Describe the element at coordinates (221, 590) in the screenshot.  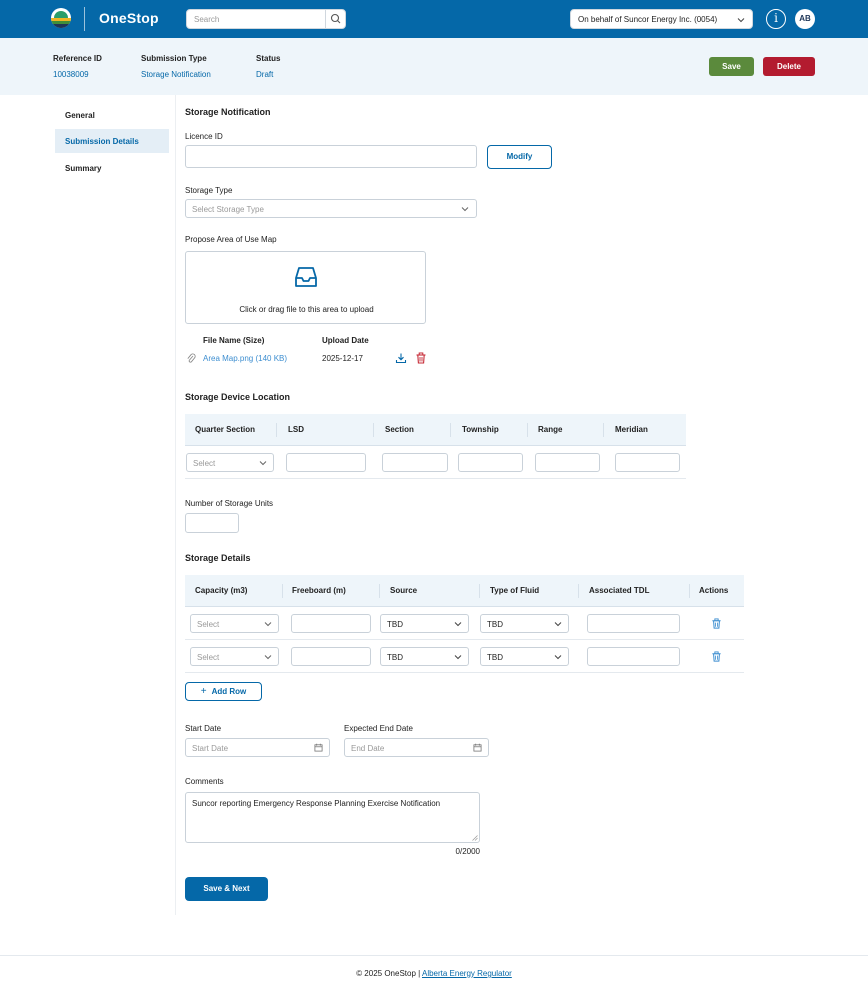
I see `column-header: Capacity (m3)` at that location.